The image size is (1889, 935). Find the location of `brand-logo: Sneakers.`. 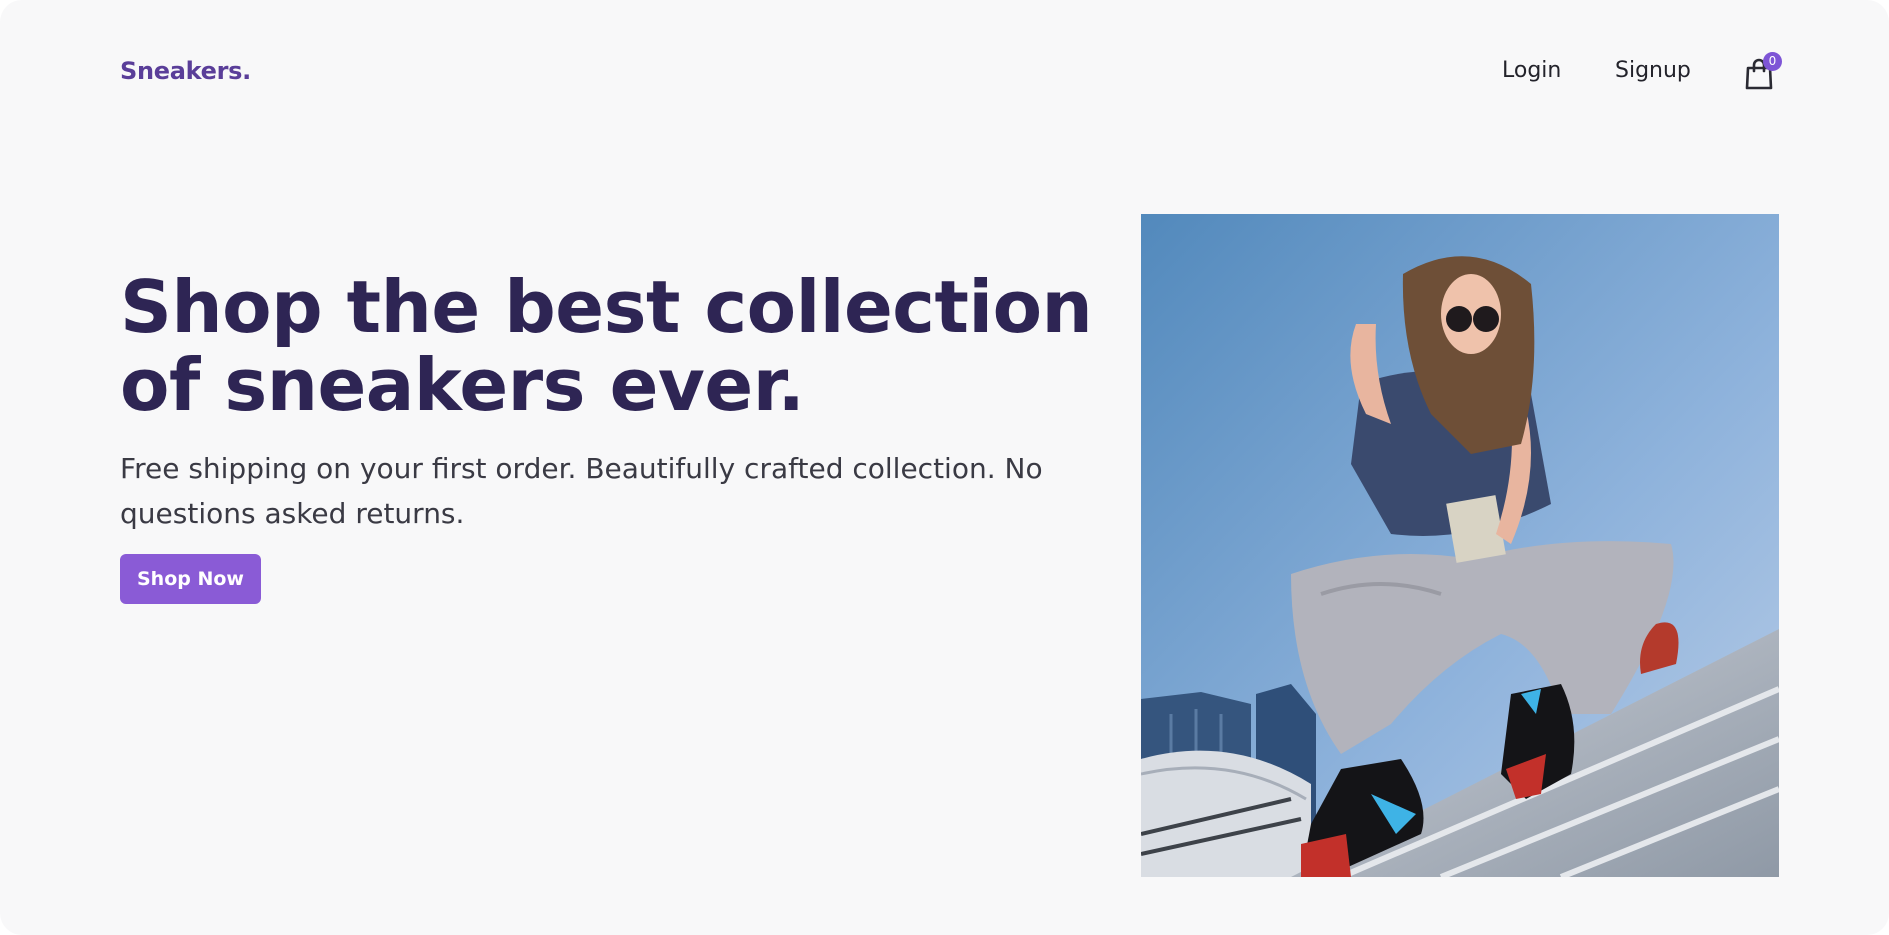

brand-logo: Sneakers. is located at coordinates (185, 71).